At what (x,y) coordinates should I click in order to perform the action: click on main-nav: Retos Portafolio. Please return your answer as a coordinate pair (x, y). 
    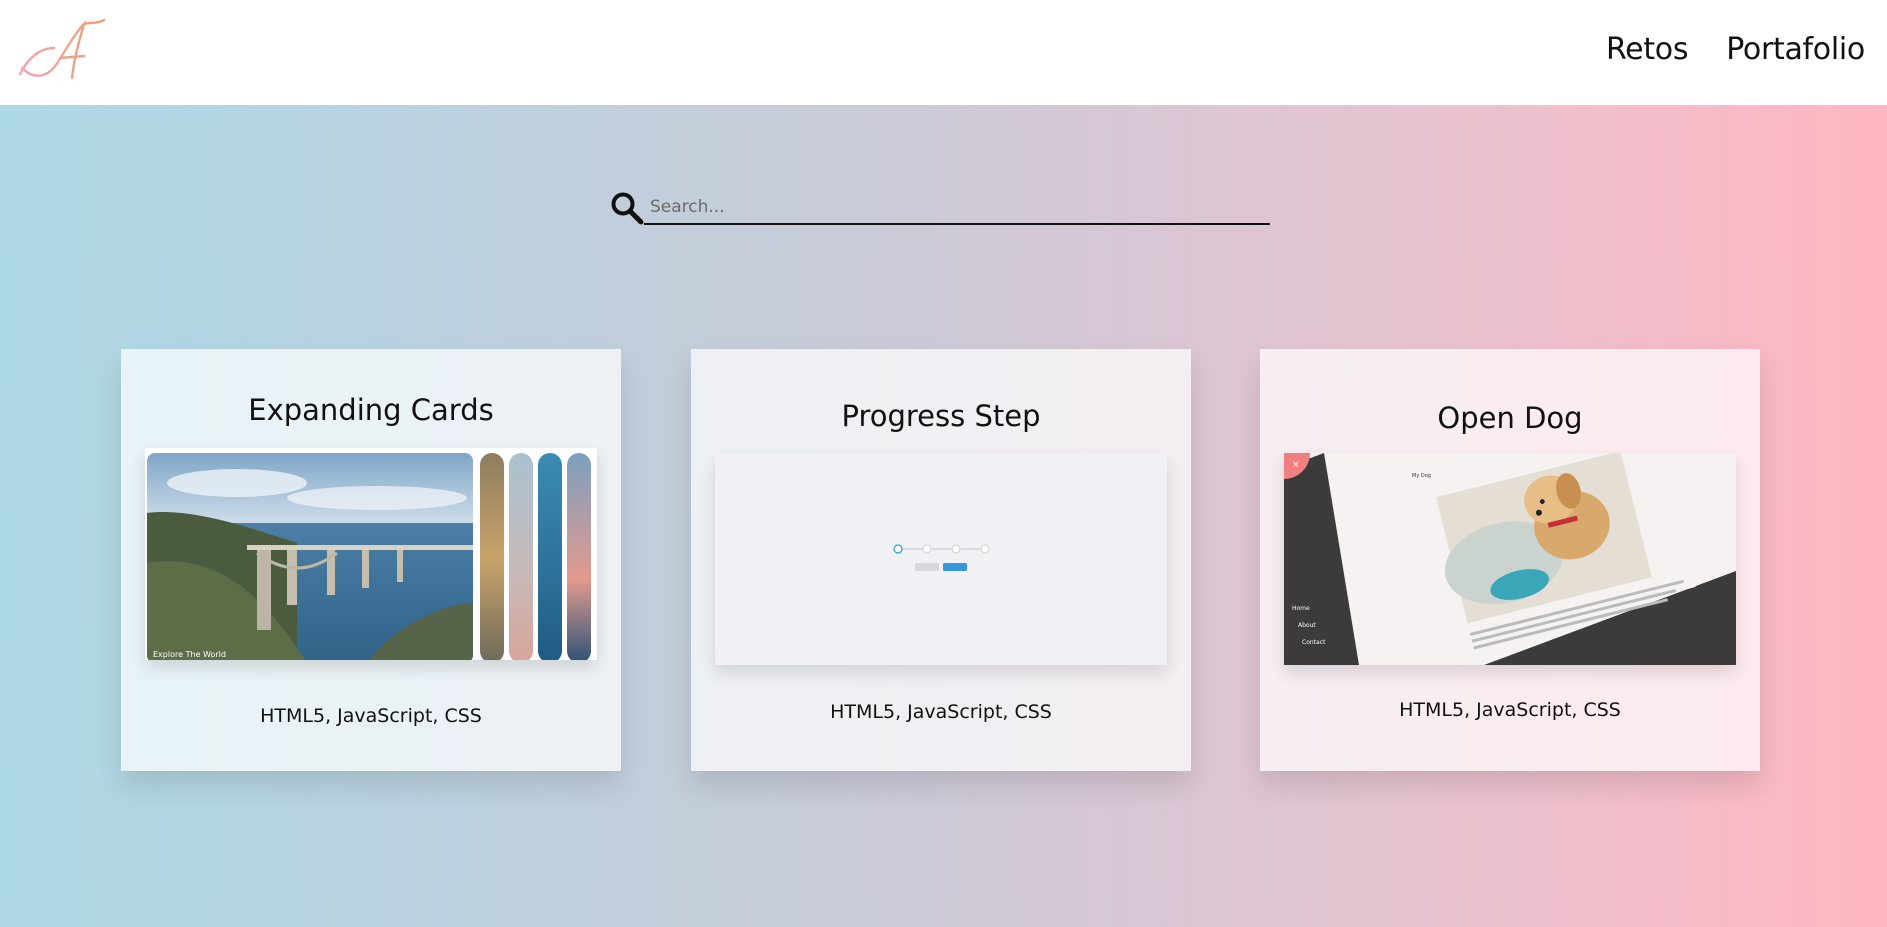
    Looking at the image, I should click on (1735, 49).